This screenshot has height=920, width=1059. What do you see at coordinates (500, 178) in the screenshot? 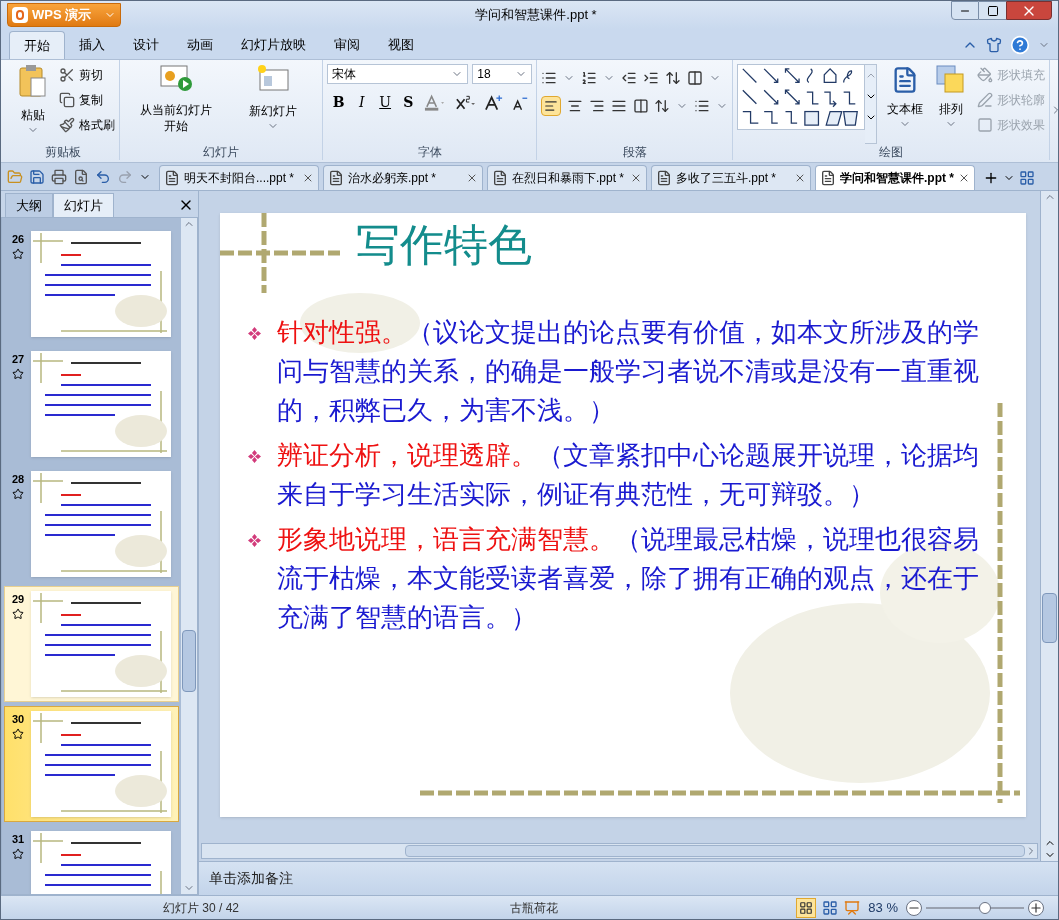
I see `document-icon` at bounding box center [500, 178].